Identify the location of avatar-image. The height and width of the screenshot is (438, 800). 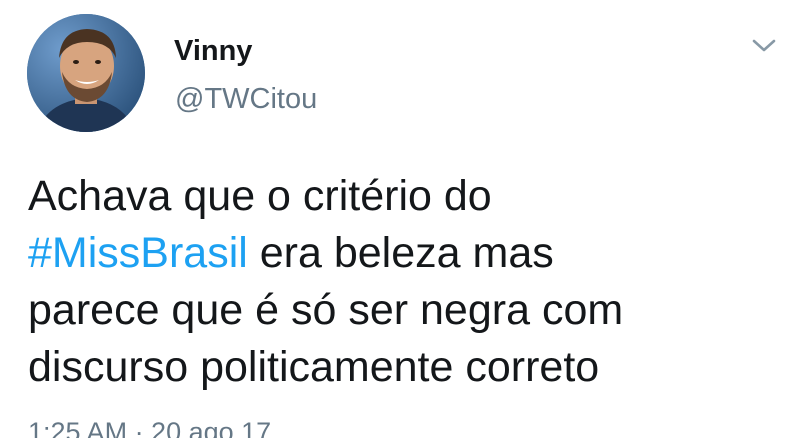
(86, 73).